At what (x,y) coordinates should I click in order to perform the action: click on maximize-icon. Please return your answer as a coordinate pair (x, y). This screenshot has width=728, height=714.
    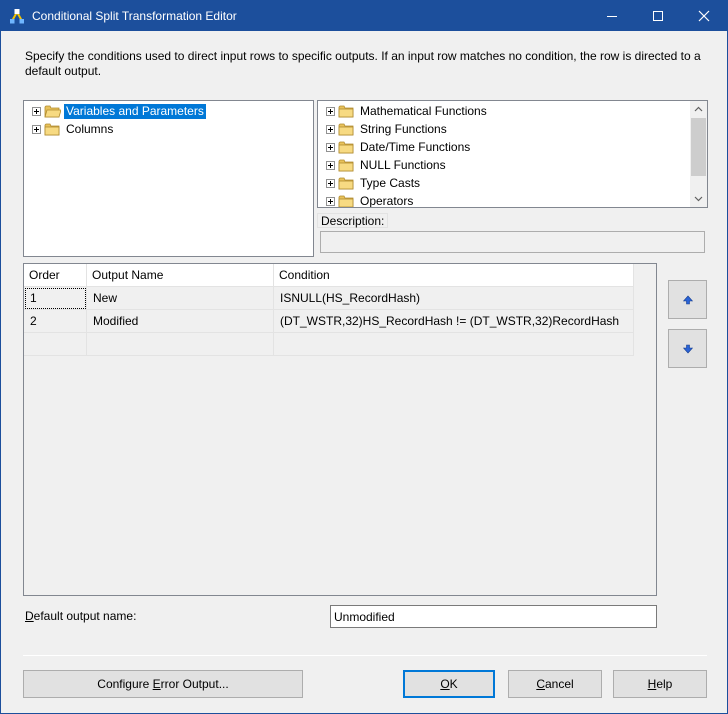
    Looking at the image, I should click on (658, 16).